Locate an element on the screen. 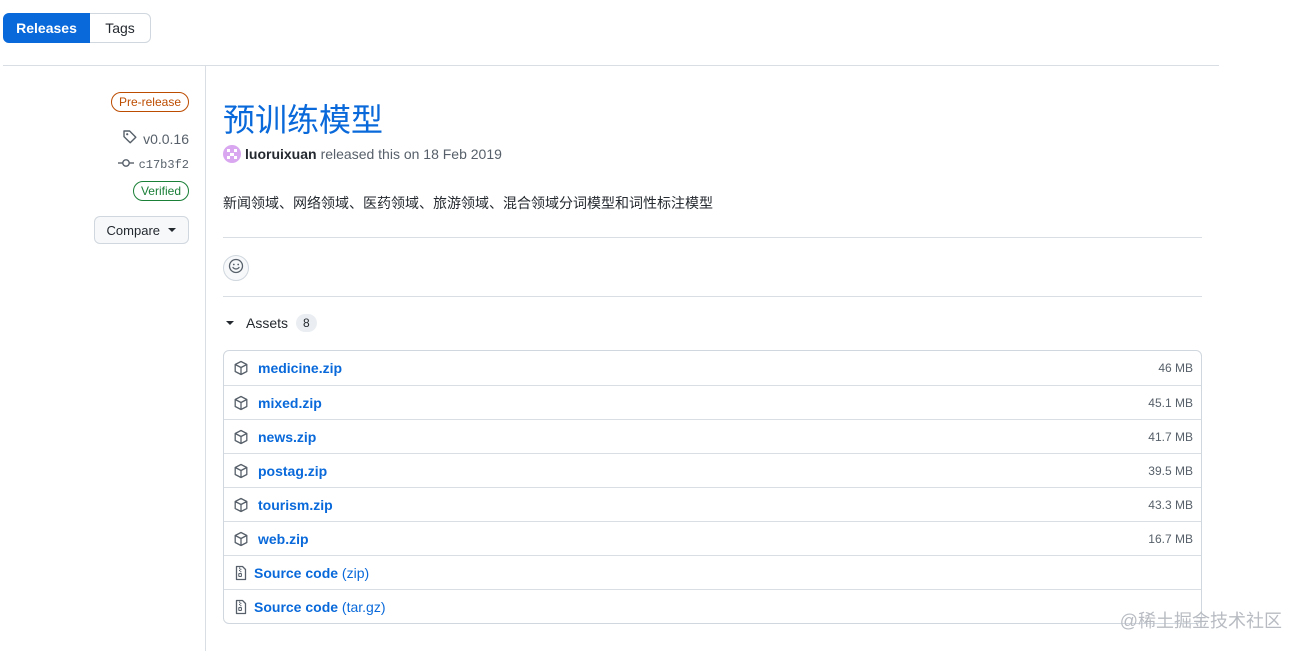  release-byline: luoruixuan released this on 18 Feb 2019 is located at coordinates (362, 154).